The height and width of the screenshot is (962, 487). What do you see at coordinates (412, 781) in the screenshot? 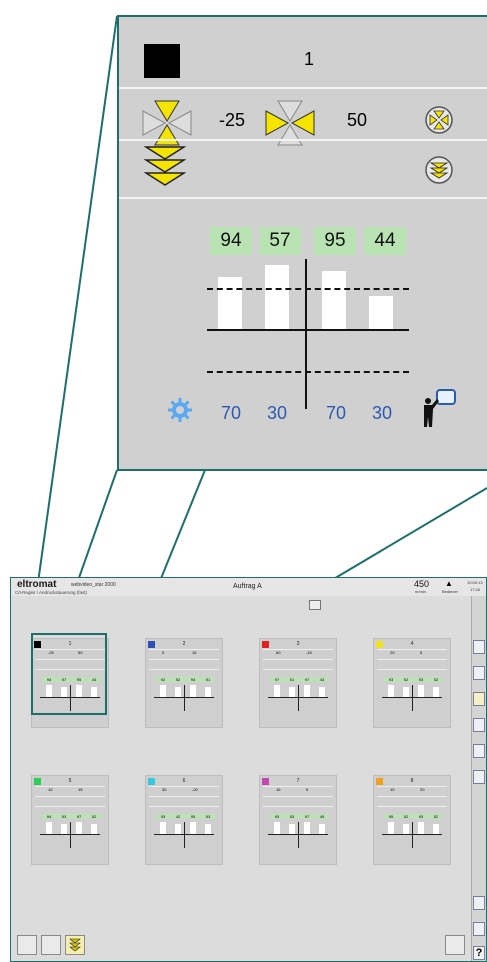
I see `unit-number: 8` at bounding box center [412, 781].